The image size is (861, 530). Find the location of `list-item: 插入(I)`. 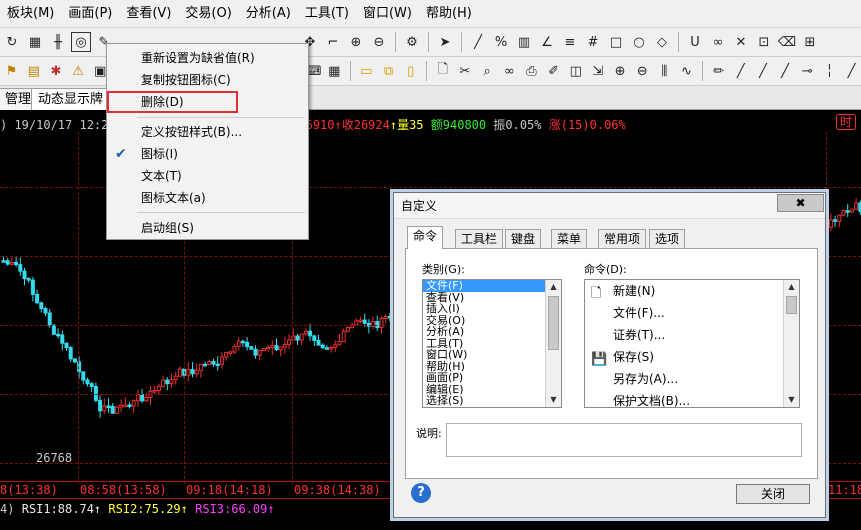

list-item: 插入(I) is located at coordinates (492, 309).